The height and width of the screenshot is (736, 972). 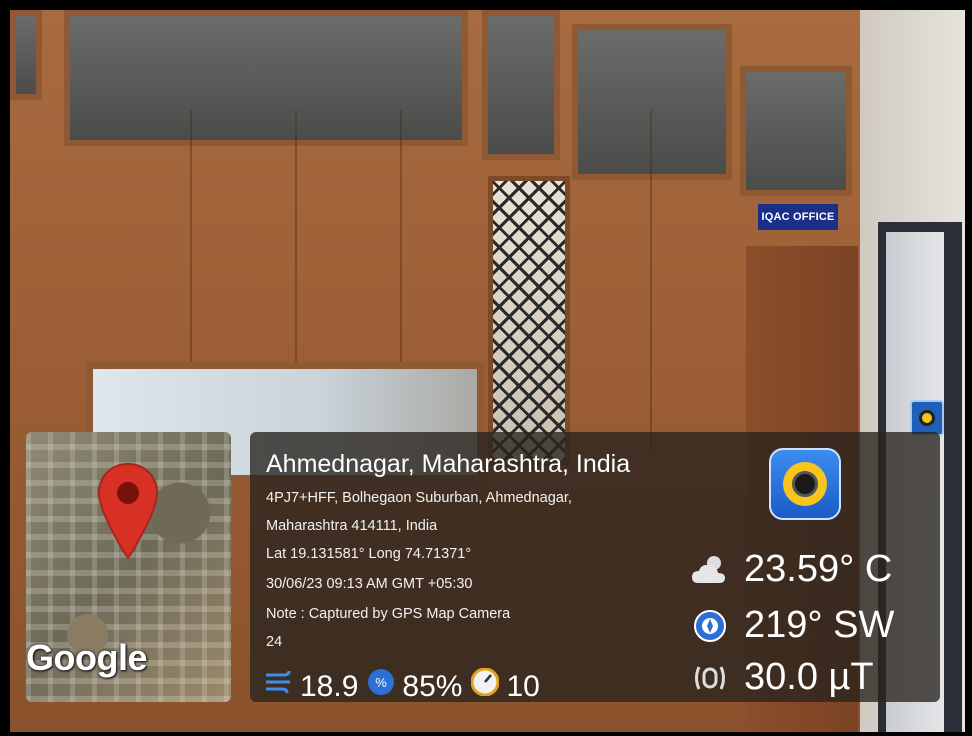 I want to click on wind-direction-stat: 219° SW, so click(x=792, y=625).